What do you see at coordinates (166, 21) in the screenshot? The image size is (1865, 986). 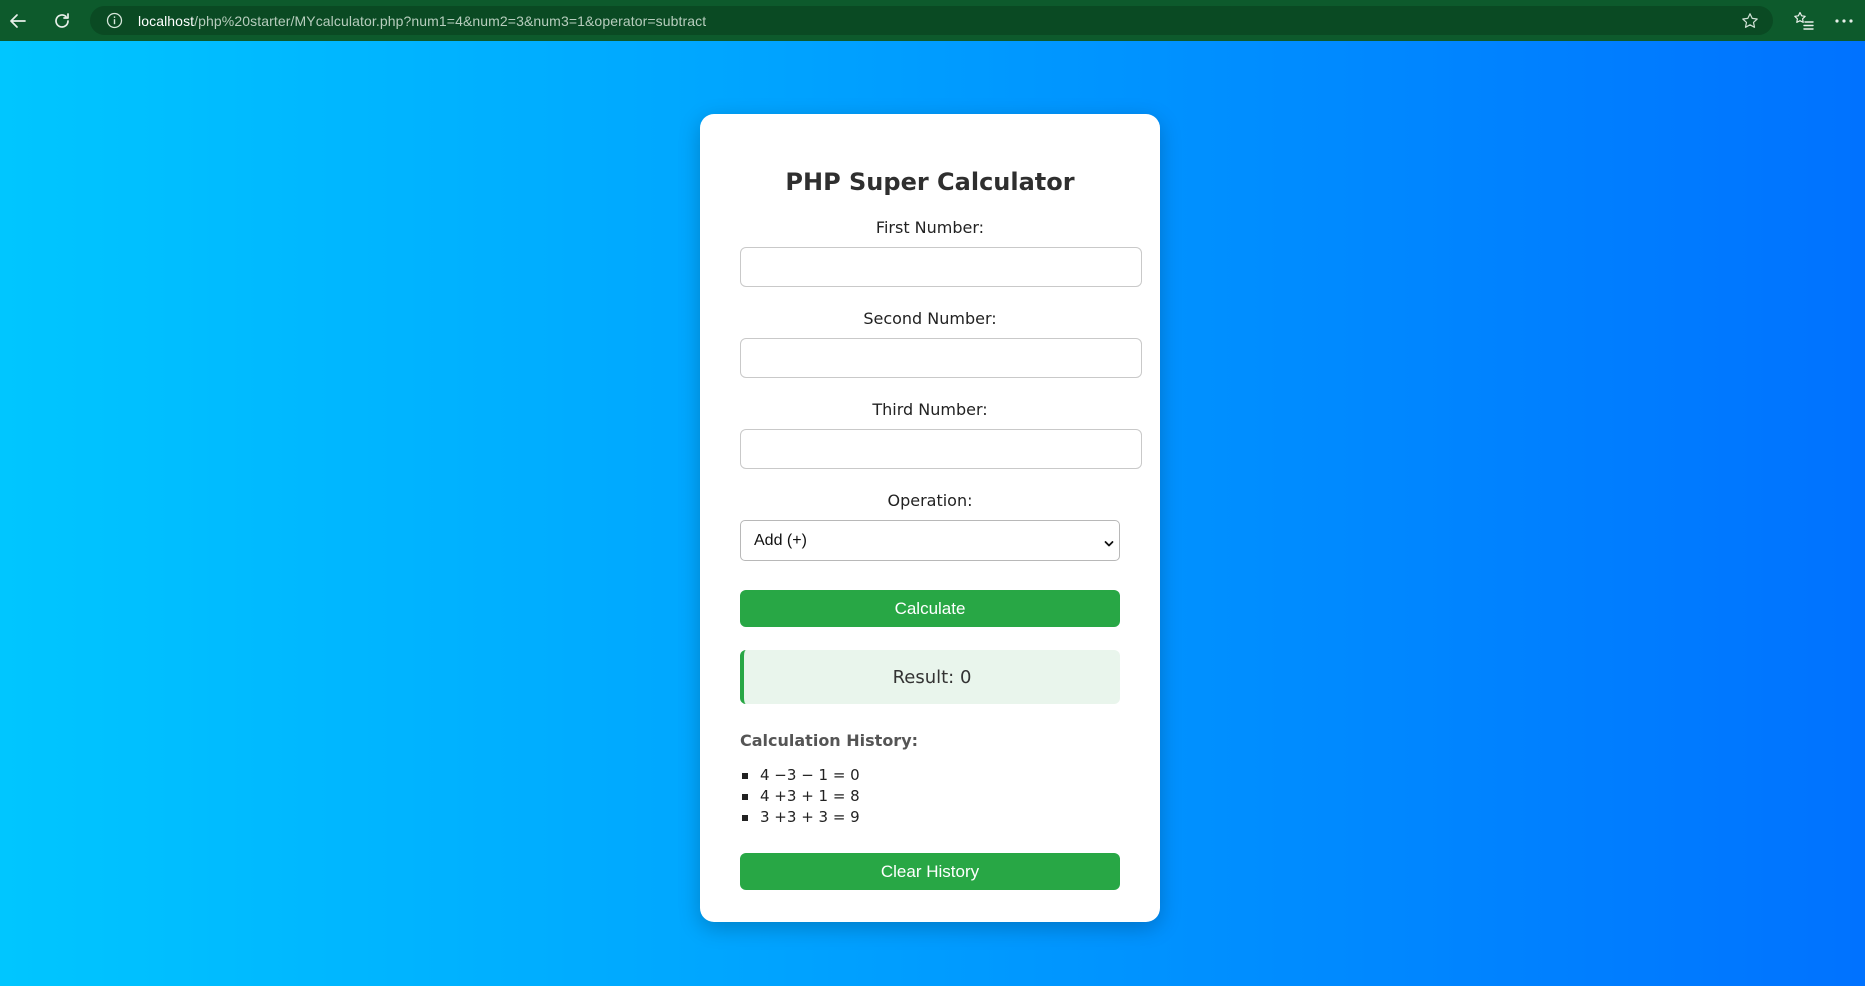 I see `url-host: localhost` at bounding box center [166, 21].